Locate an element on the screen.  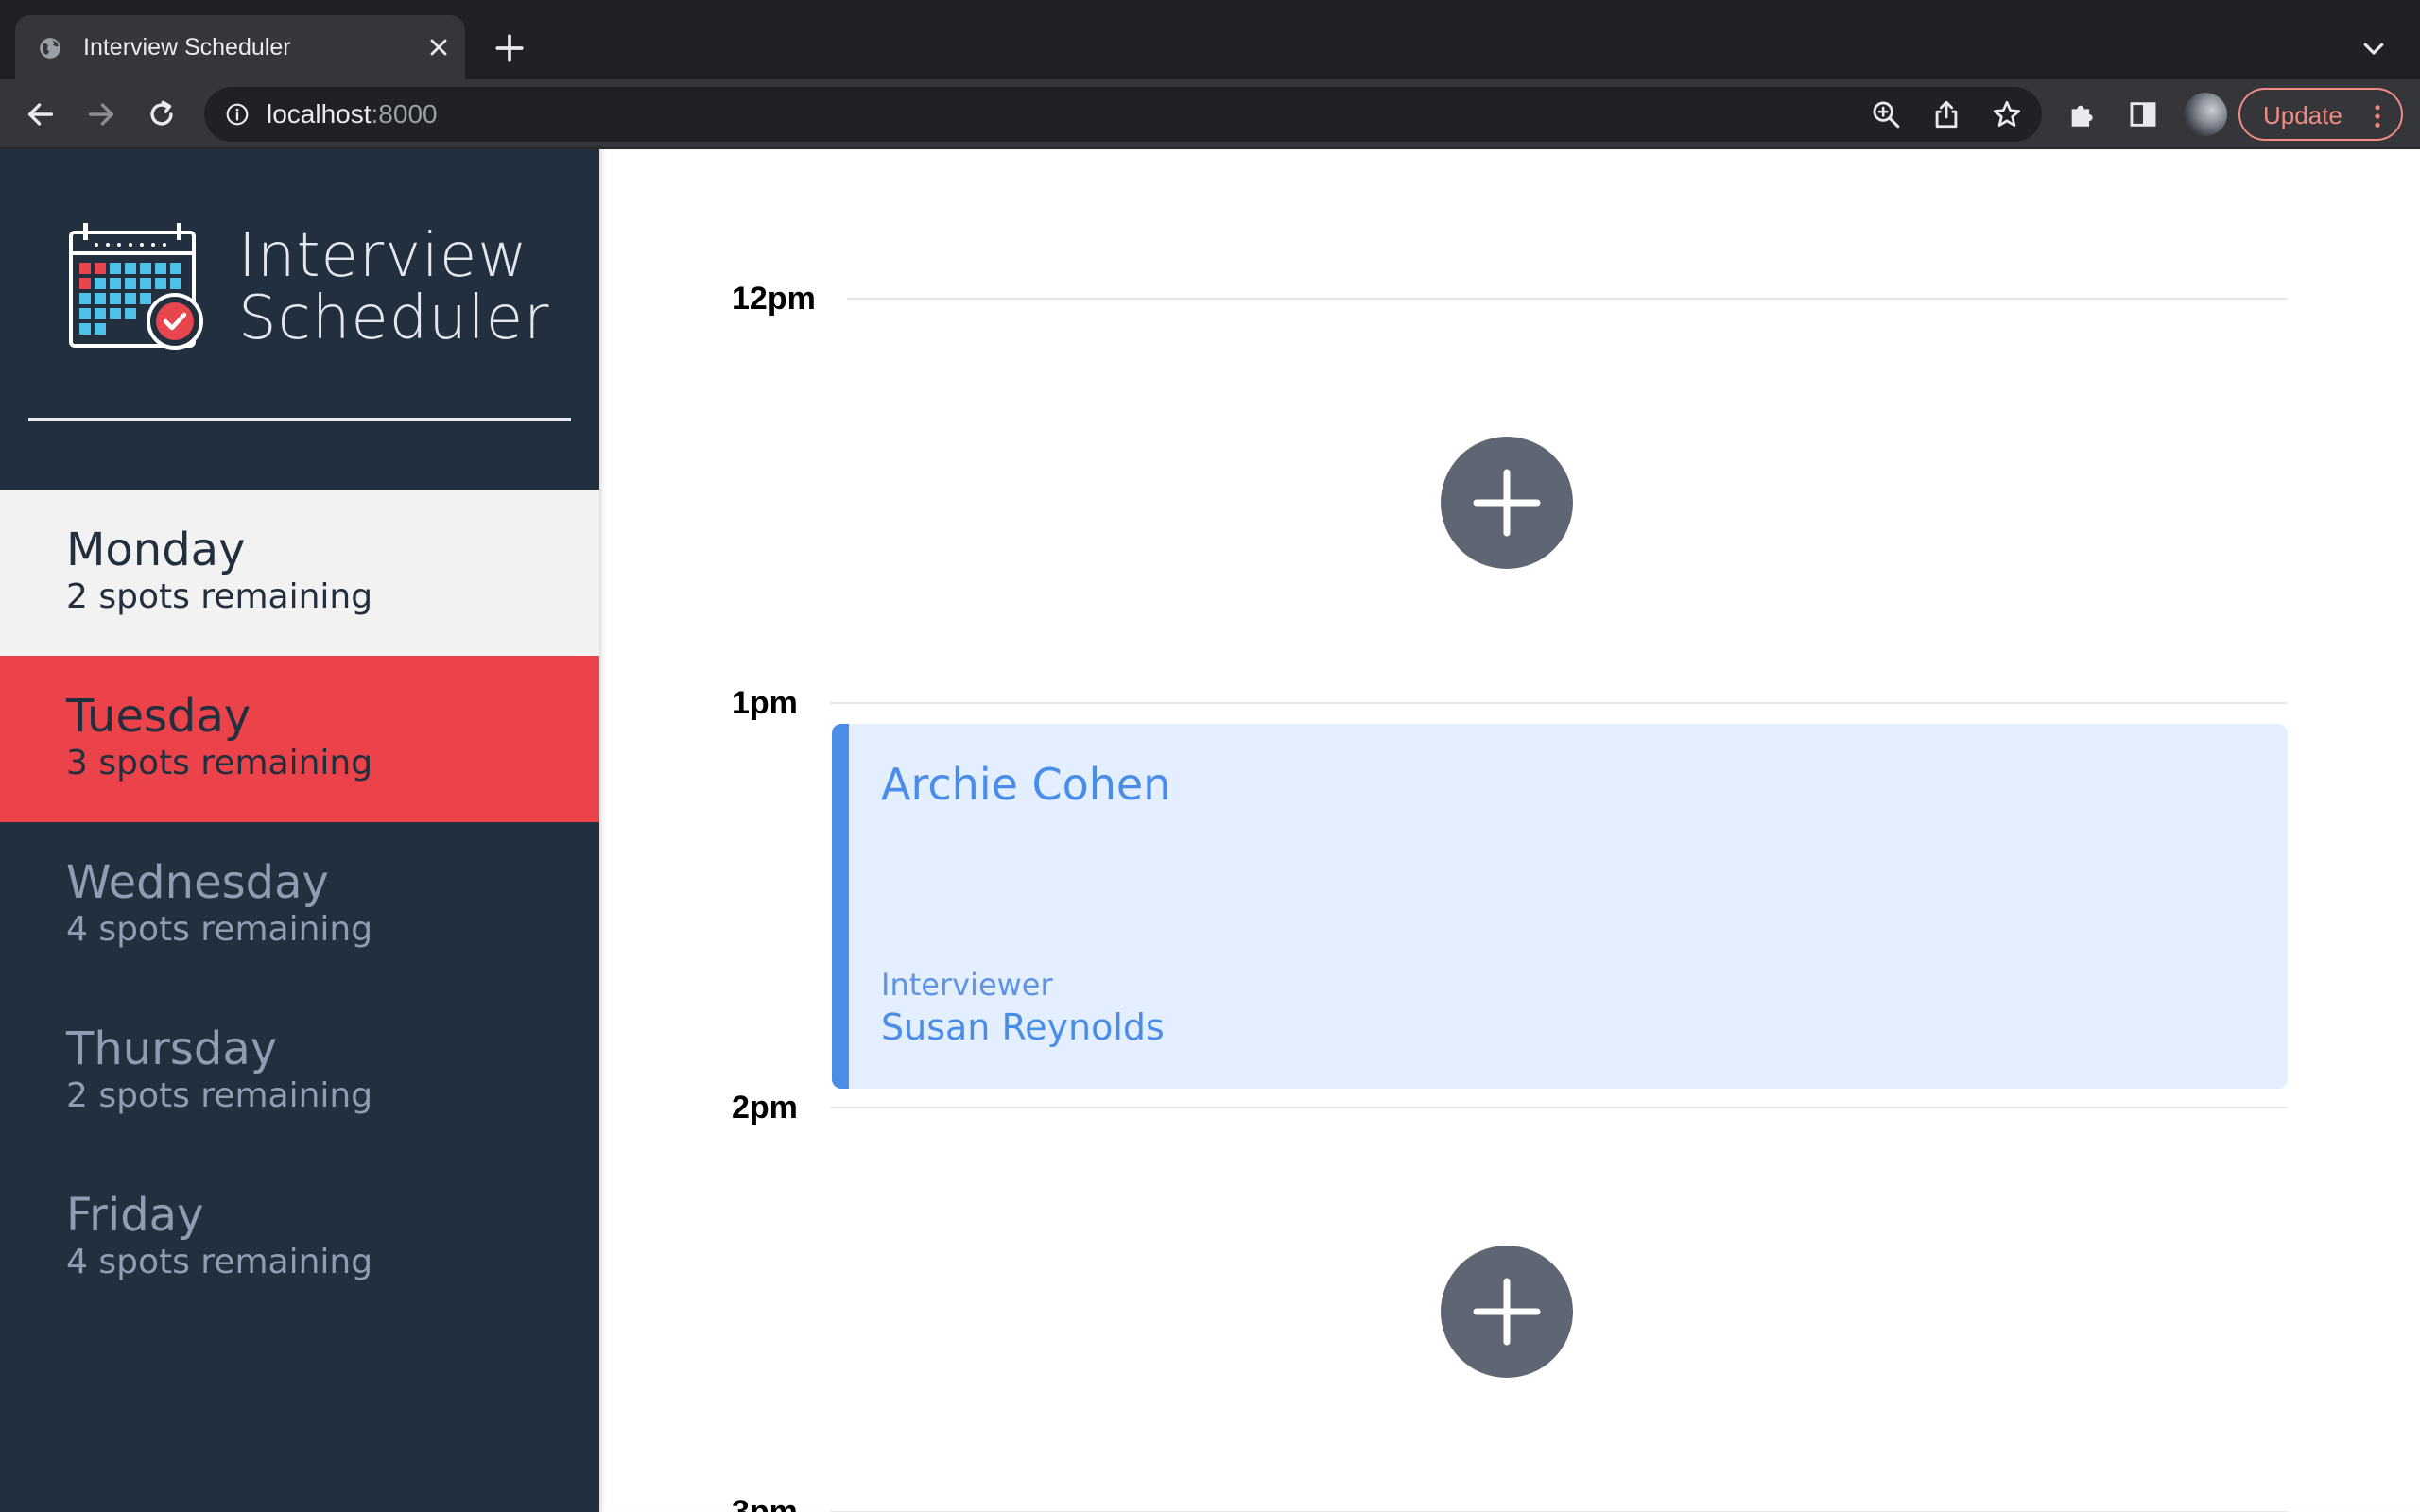
more-icon is located at coordinates (2377, 116).